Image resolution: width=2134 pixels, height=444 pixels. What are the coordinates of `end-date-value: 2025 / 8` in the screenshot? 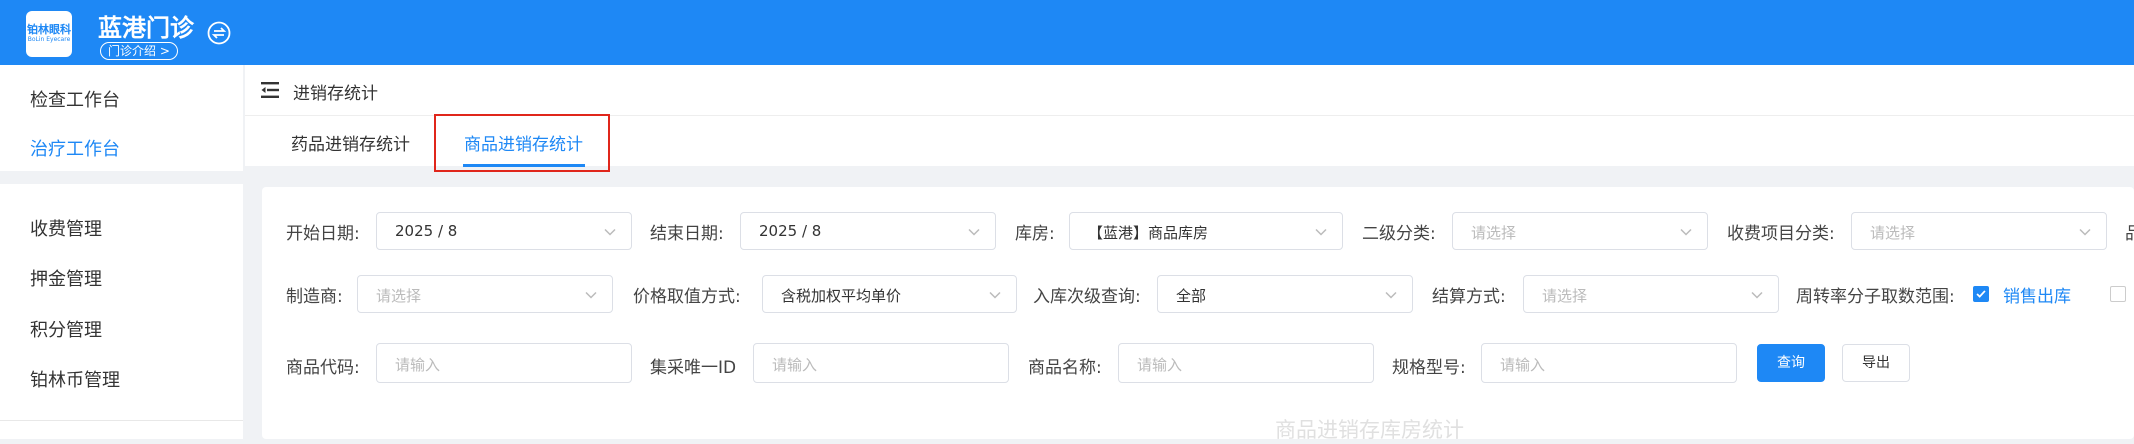 It's located at (790, 231).